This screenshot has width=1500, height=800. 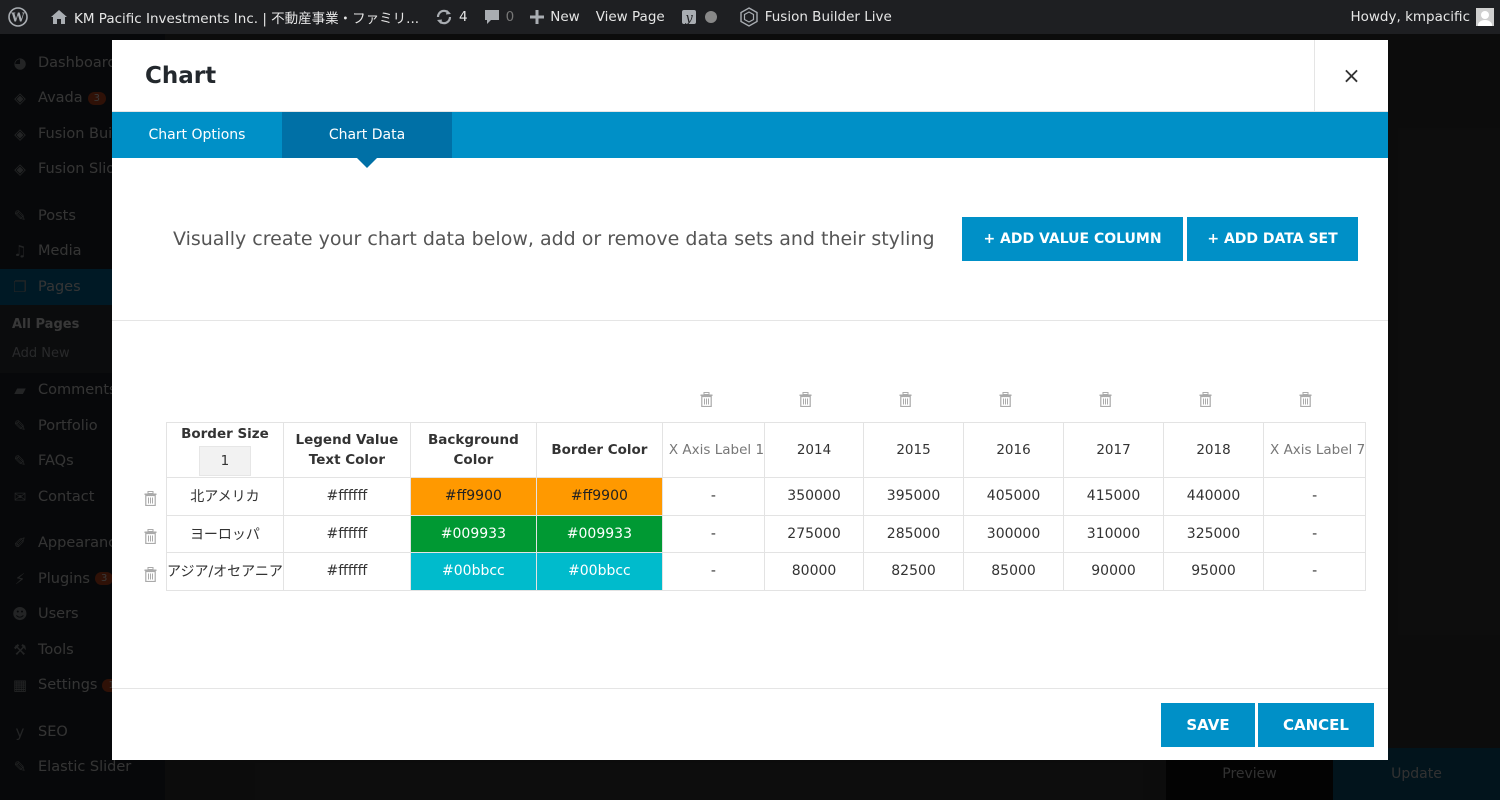 What do you see at coordinates (914, 571) in the screenshot?
I see `value-input: 82500` at bounding box center [914, 571].